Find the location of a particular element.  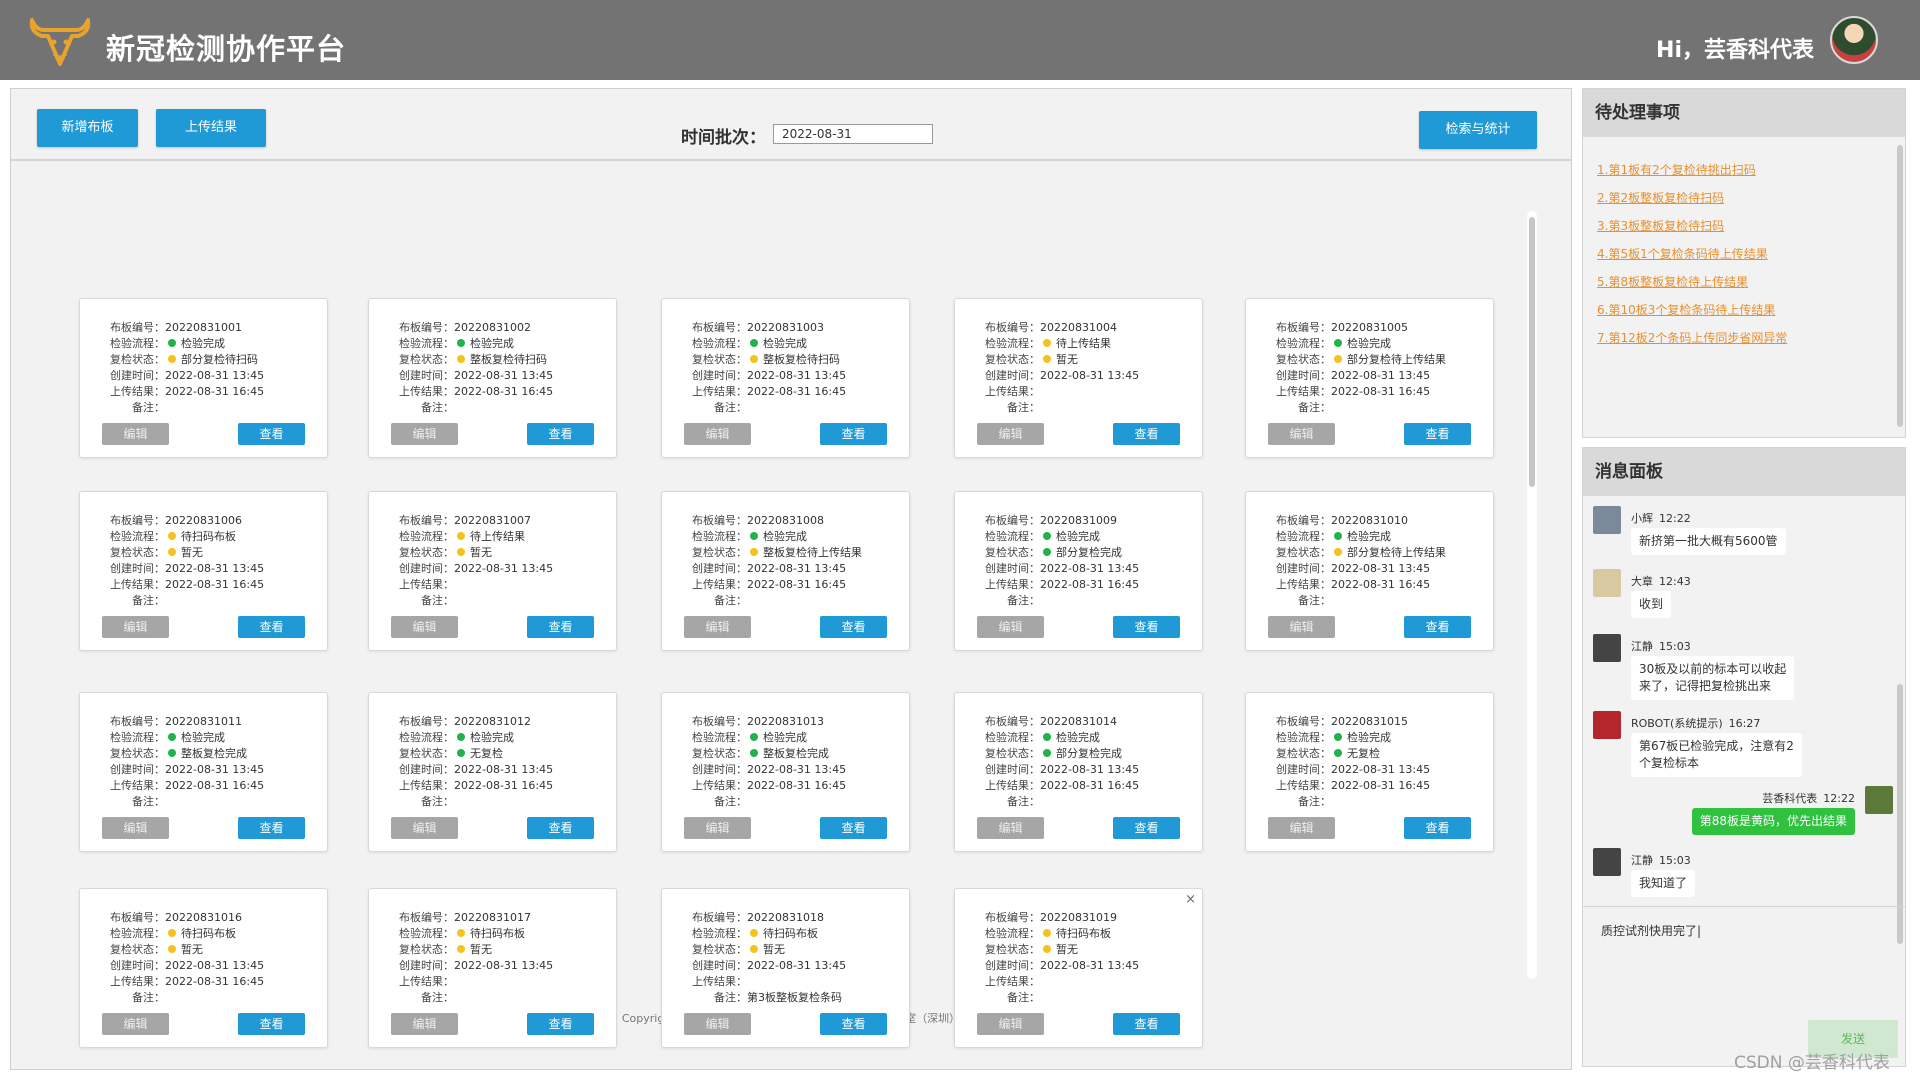

field-value: 20220831003 is located at coordinates (785, 327).